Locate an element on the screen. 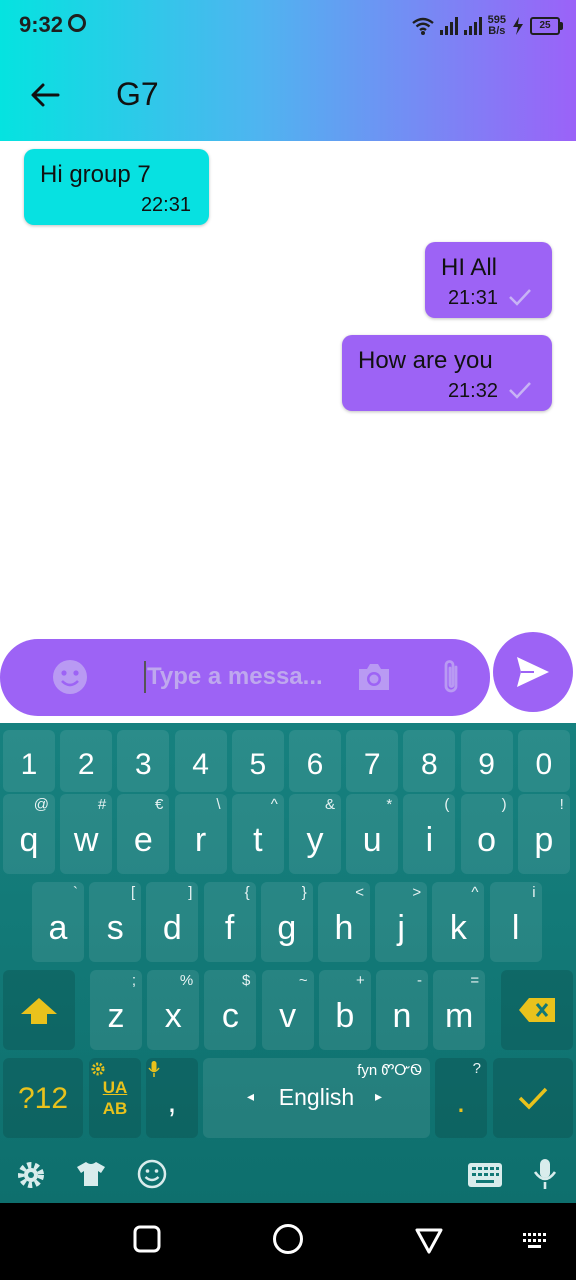 The height and width of the screenshot is (1280, 576). key-j-label: j is located at coordinates (401, 928).